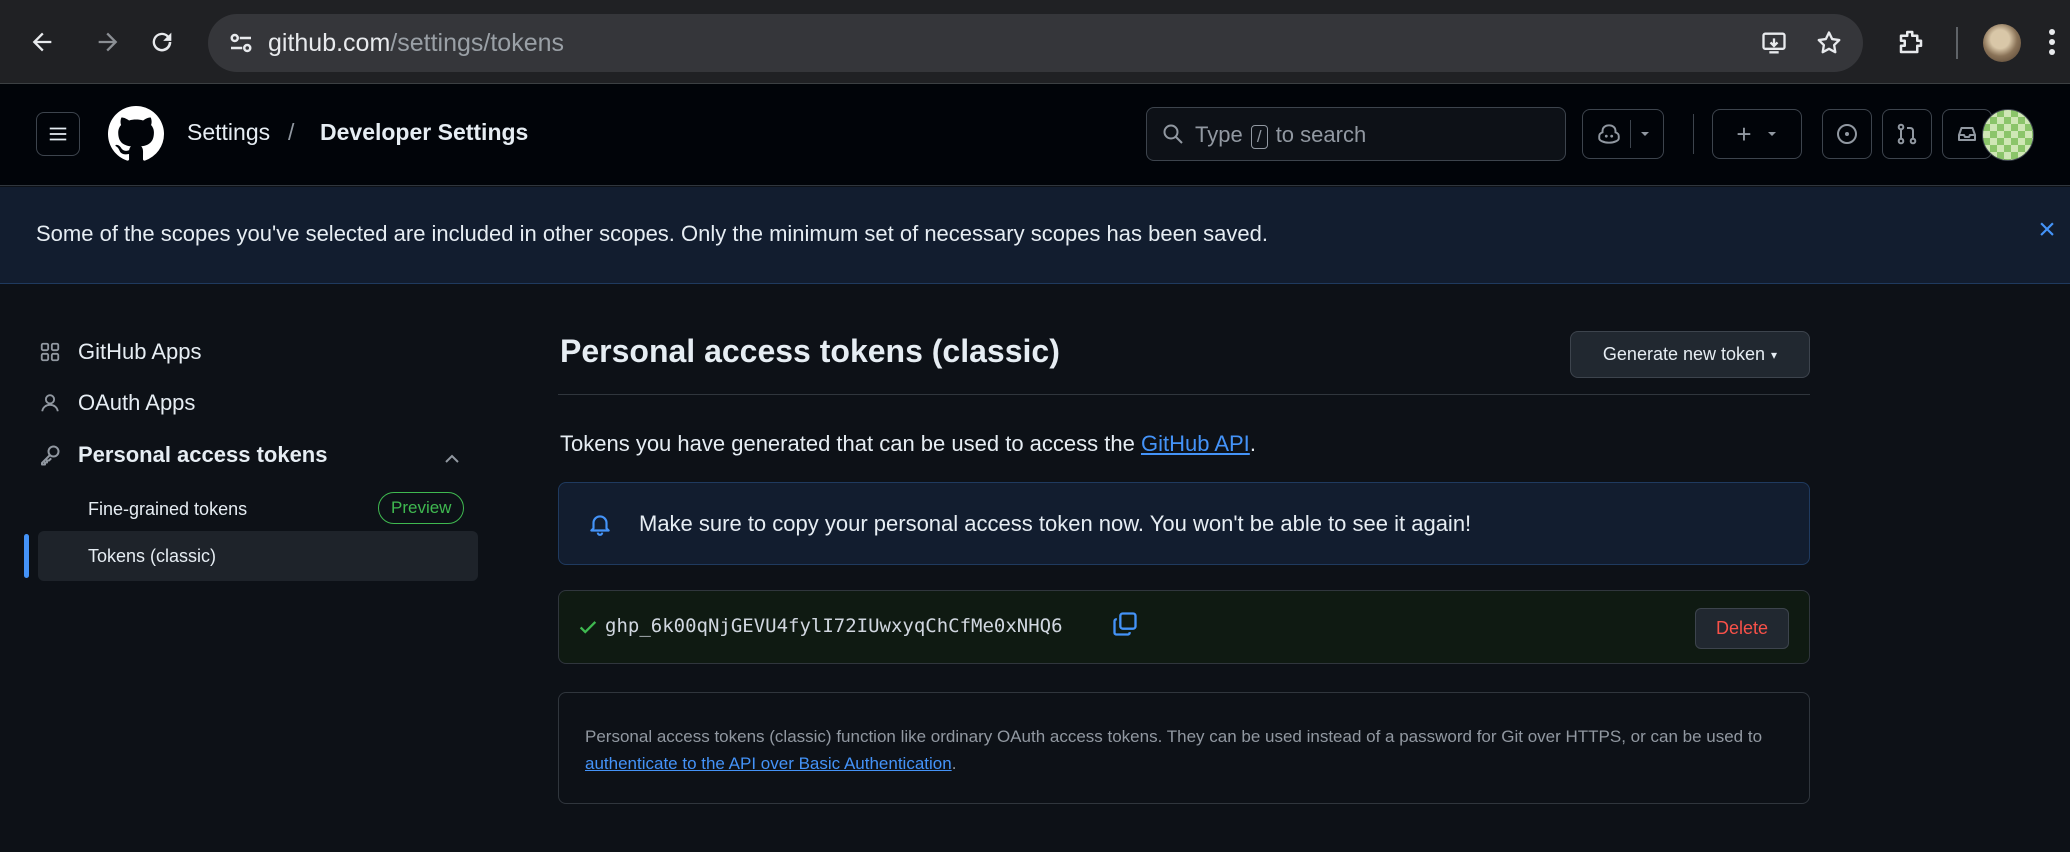 The width and height of the screenshot is (2070, 852). Describe the element at coordinates (1623, 134) in the screenshot. I see `copilot-button` at that location.